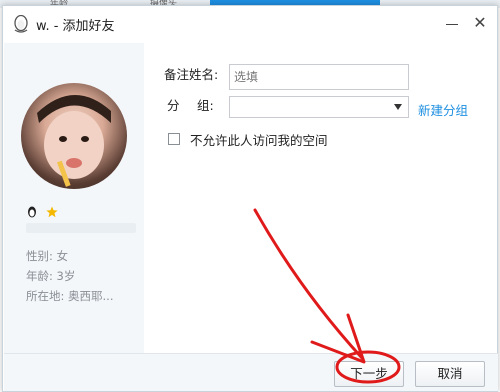 Image resolution: width=500 pixels, height=392 pixels. Describe the element at coordinates (47, 256) in the screenshot. I see `gender-text: 性别: 女` at that location.